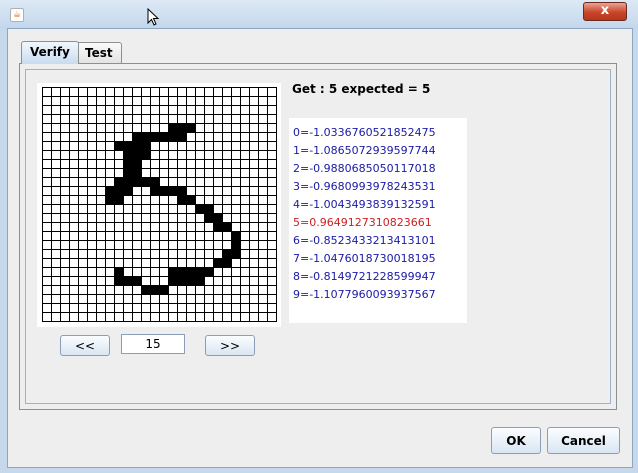 This screenshot has width=638, height=473. Describe the element at coordinates (583, 440) in the screenshot. I see `cancel-button: Cancel` at that location.